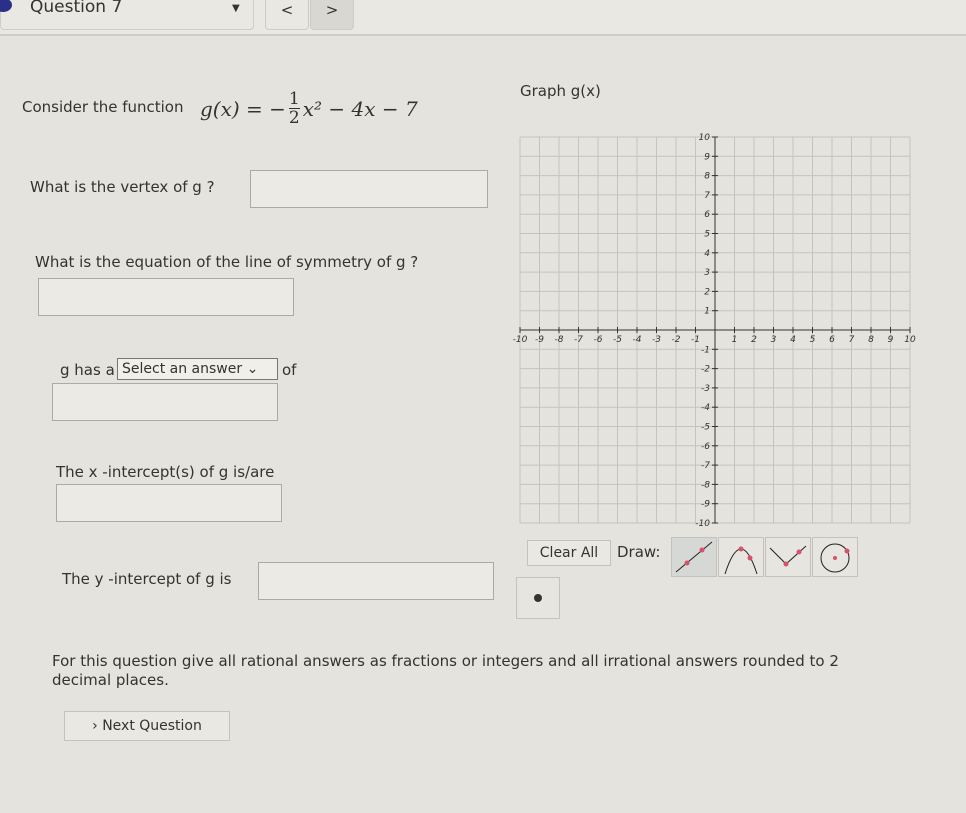 This screenshot has height=813, width=966. What do you see at coordinates (694, 557) in the screenshot?
I see `line-tool-icon` at bounding box center [694, 557].